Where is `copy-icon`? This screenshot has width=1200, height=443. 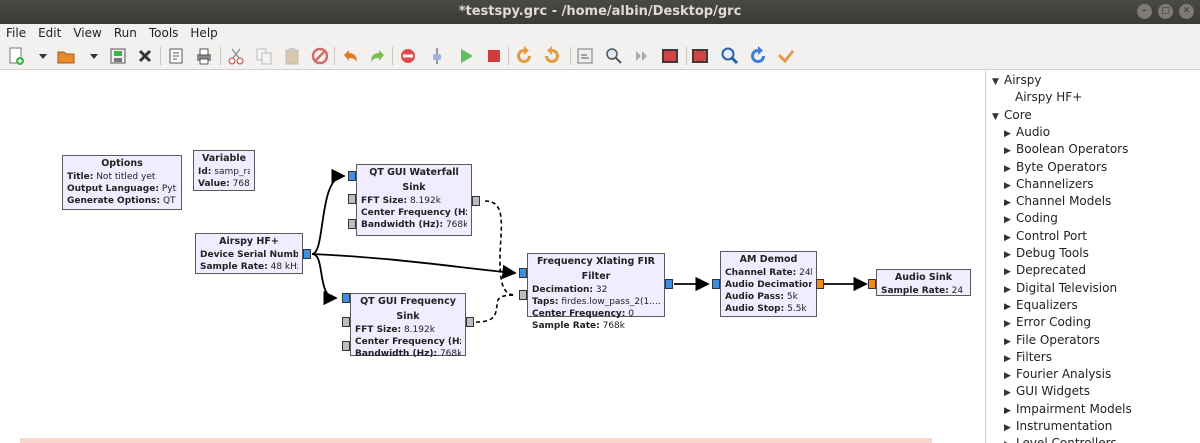
copy-icon is located at coordinates (264, 56).